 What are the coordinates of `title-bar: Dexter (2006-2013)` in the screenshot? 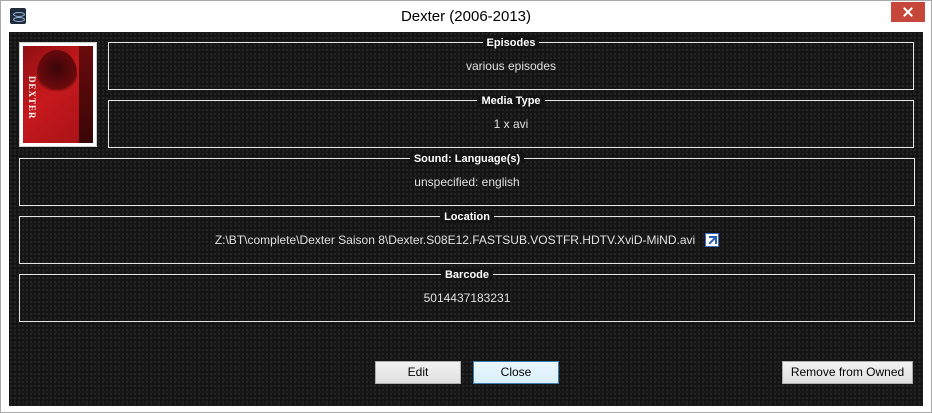 It's located at (466, 16).